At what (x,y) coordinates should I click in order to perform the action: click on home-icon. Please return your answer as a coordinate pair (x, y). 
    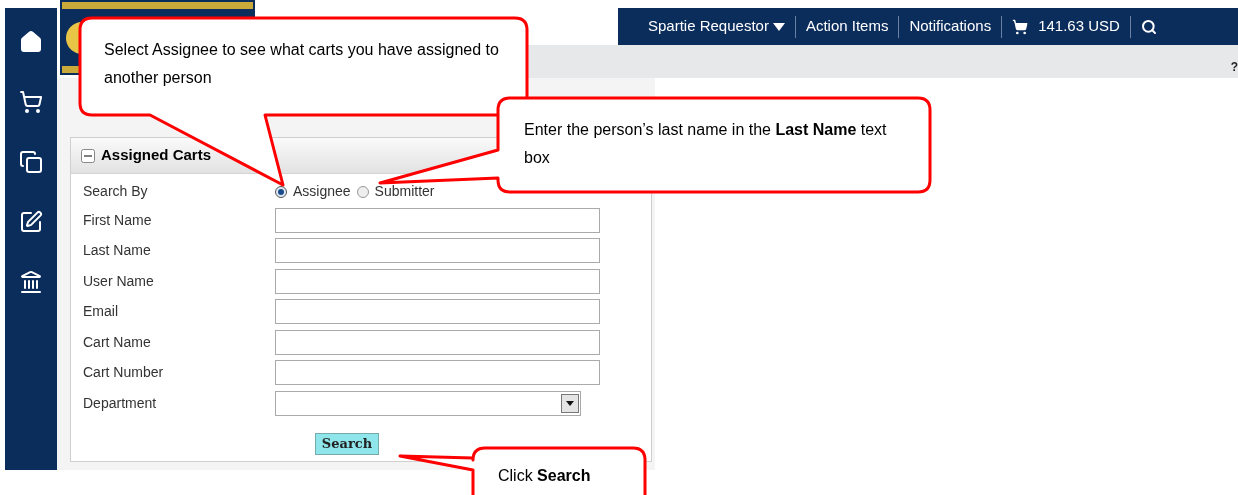
    Looking at the image, I should click on (31, 42).